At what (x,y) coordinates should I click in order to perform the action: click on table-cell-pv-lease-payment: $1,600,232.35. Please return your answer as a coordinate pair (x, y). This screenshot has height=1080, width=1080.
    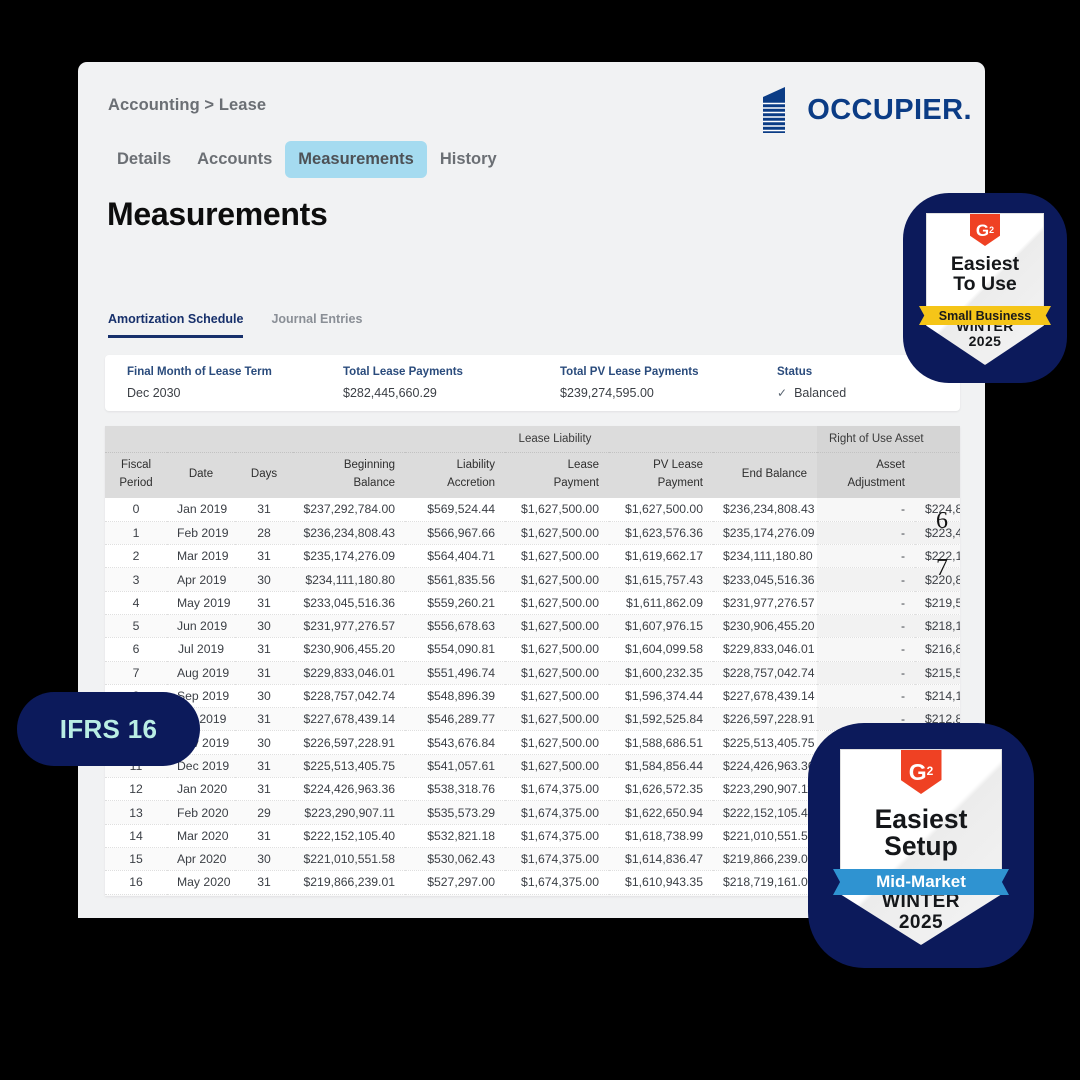
    Looking at the image, I should click on (661, 673).